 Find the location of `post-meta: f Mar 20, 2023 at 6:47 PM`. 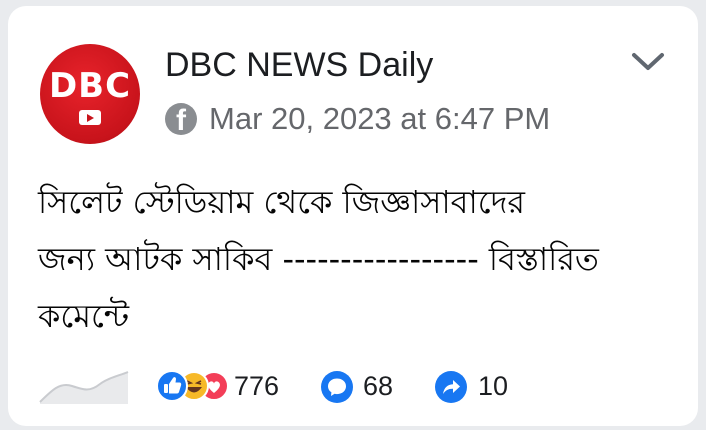

post-meta: f Mar 20, 2023 at 6:47 PM is located at coordinates (357, 119).